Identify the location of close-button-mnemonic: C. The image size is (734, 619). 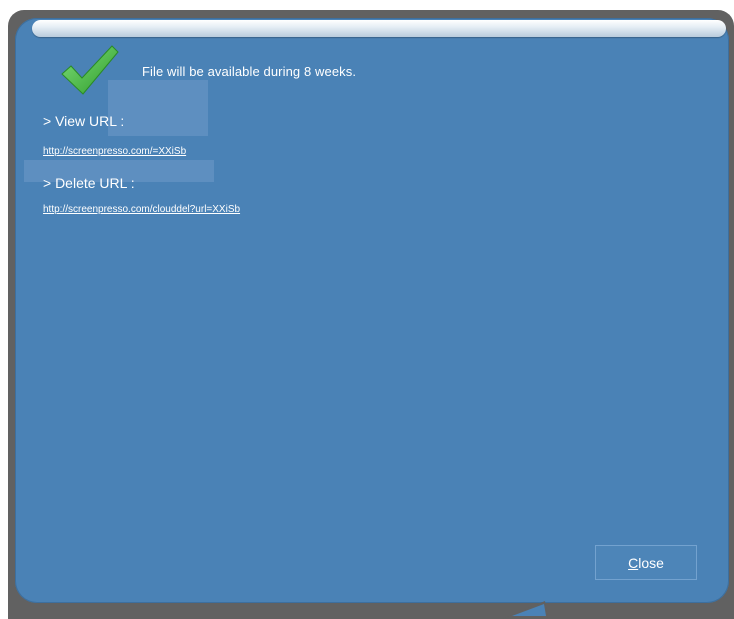
(633, 562).